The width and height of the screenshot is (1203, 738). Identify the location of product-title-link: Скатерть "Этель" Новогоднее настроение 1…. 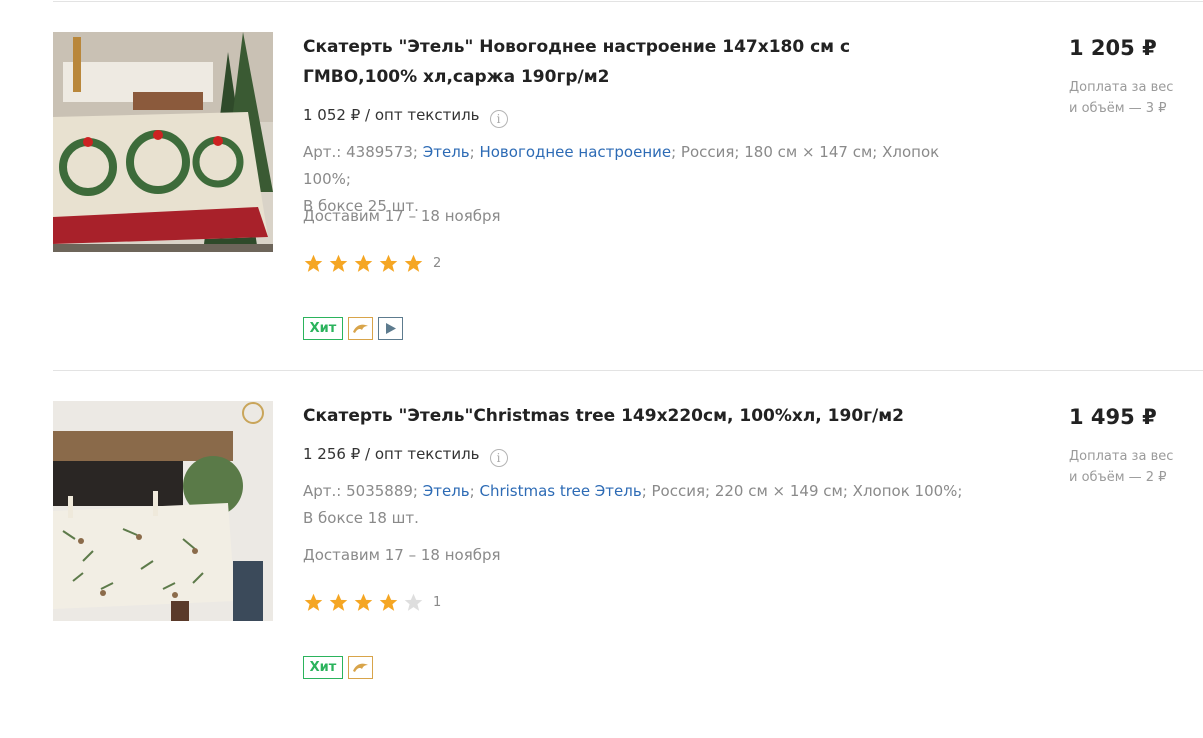
(623, 62).